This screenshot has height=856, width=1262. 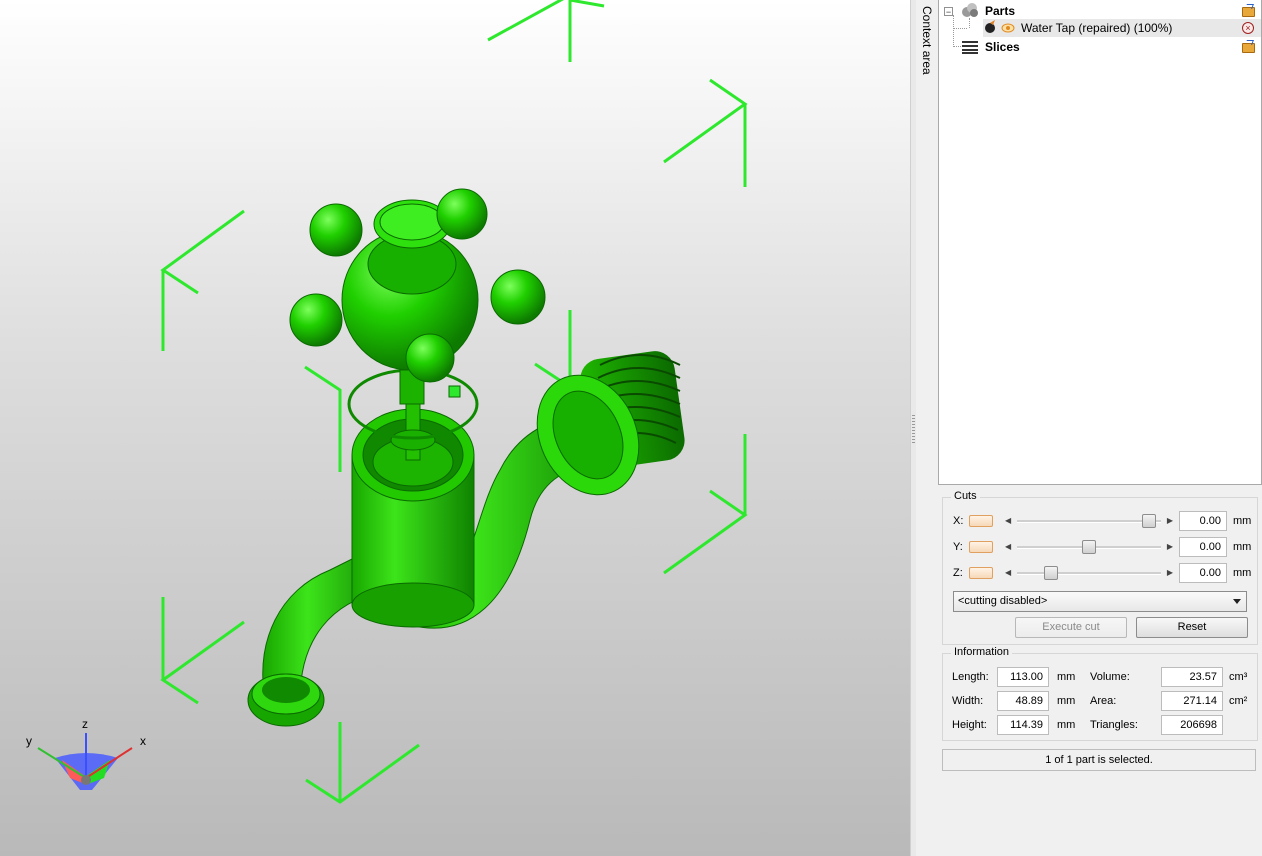 I want to click on axis-gizmo: z x y, so click(x=86, y=753).